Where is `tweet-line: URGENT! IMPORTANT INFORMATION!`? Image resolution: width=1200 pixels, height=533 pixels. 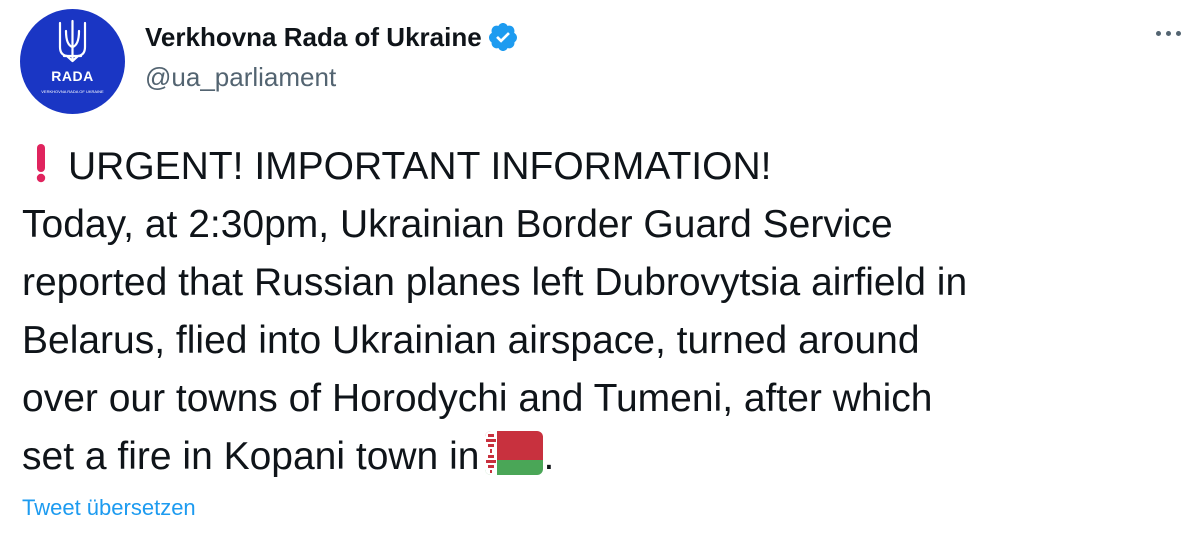
tweet-line: URGENT! IMPORTANT INFORMATION! is located at coordinates (602, 167).